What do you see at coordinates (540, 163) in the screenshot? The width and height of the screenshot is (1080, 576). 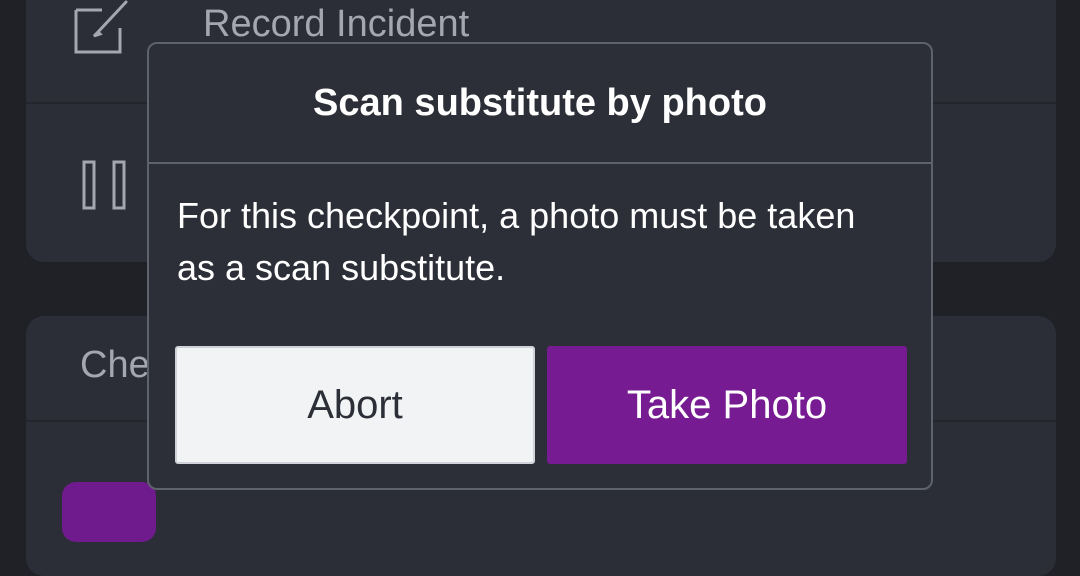 I see `dialog-divider` at bounding box center [540, 163].